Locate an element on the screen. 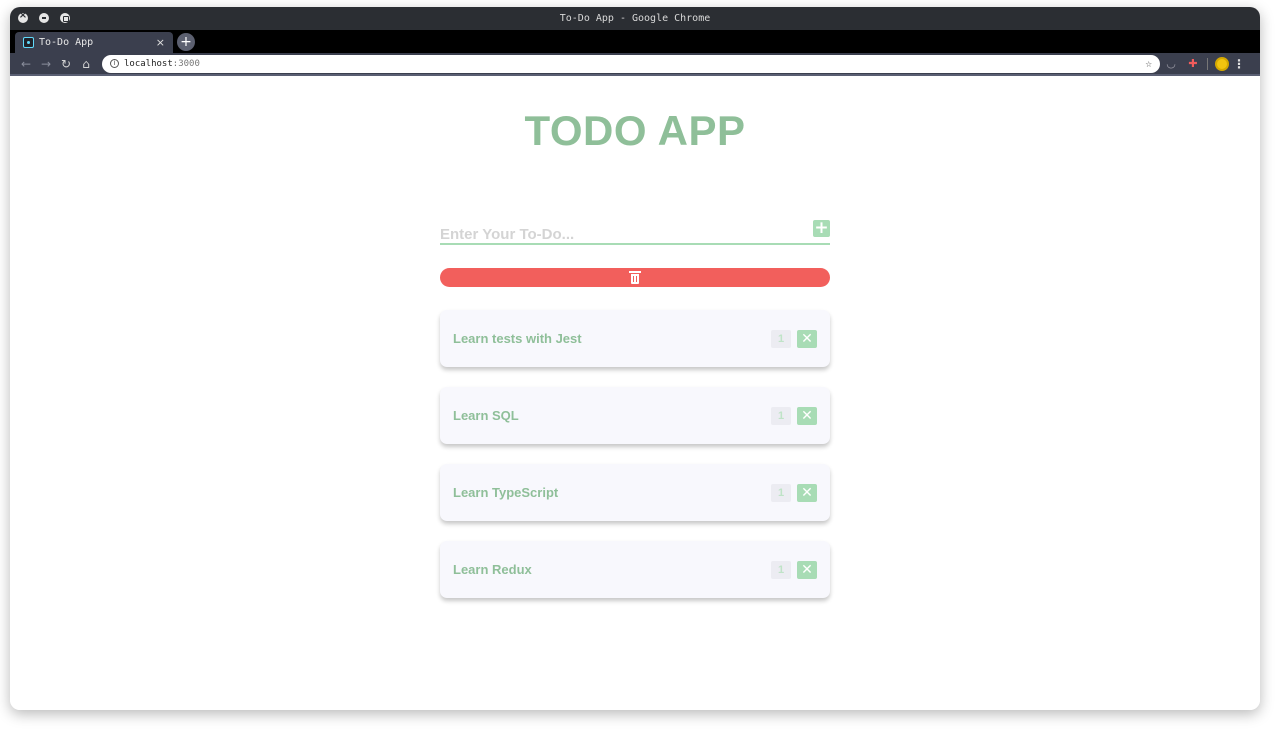 The image size is (1280, 733). browser-tab: To-Do App × is located at coordinates (94, 42).